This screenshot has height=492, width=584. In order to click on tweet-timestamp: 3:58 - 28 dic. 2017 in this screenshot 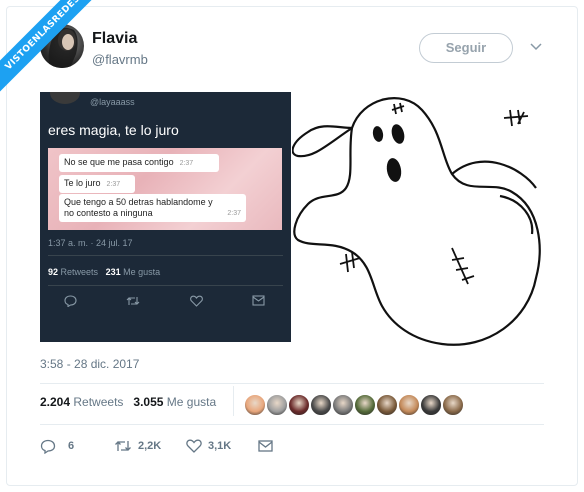, I will do `click(89, 364)`.